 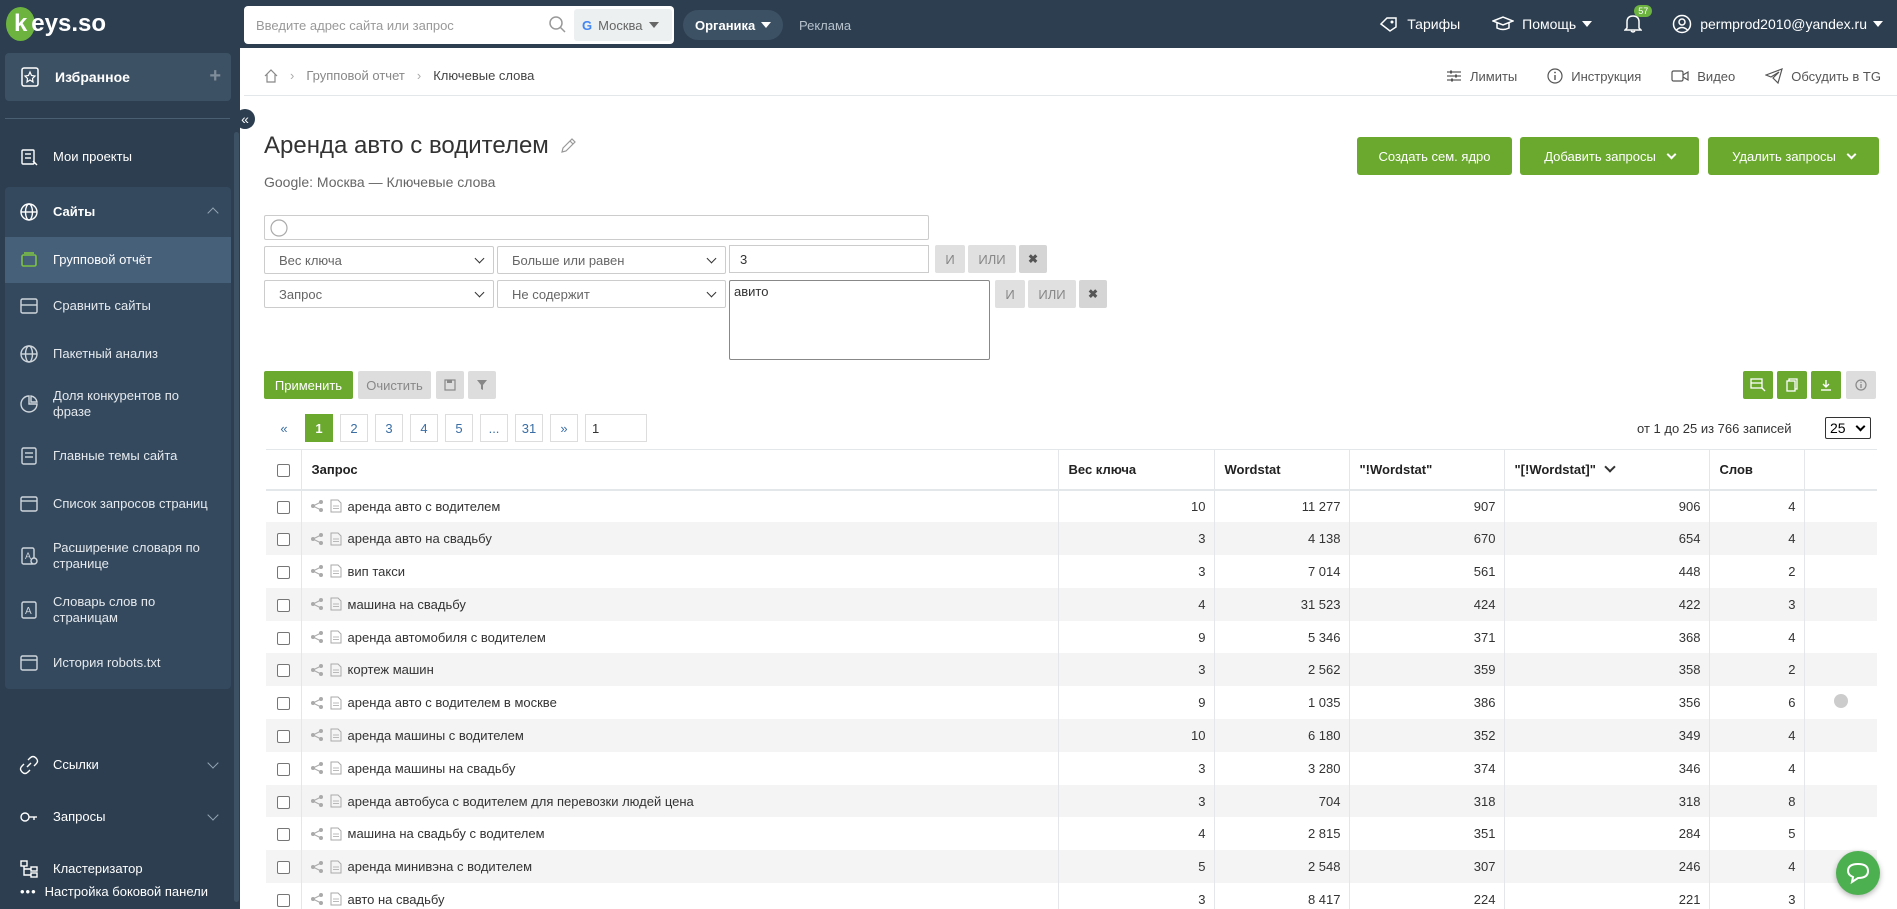 What do you see at coordinates (283, 470) in the screenshot?
I see `select-all-checkbox` at bounding box center [283, 470].